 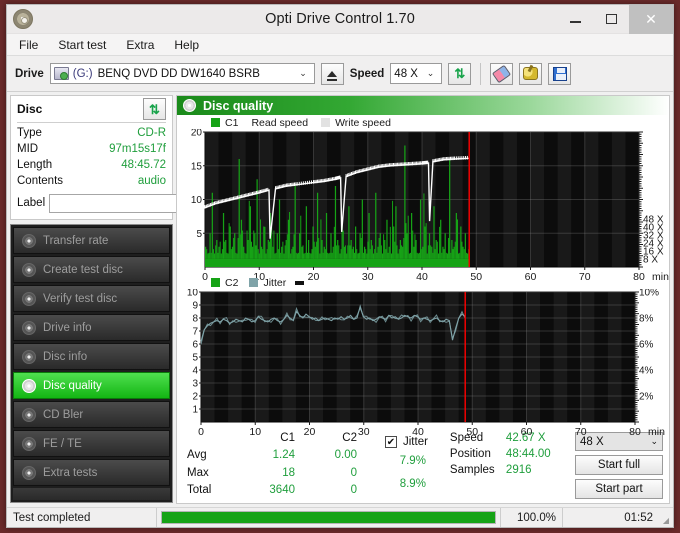 What do you see at coordinates (481, 73) in the screenshot?
I see `toolbar-divider` at bounding box center [481, 73].